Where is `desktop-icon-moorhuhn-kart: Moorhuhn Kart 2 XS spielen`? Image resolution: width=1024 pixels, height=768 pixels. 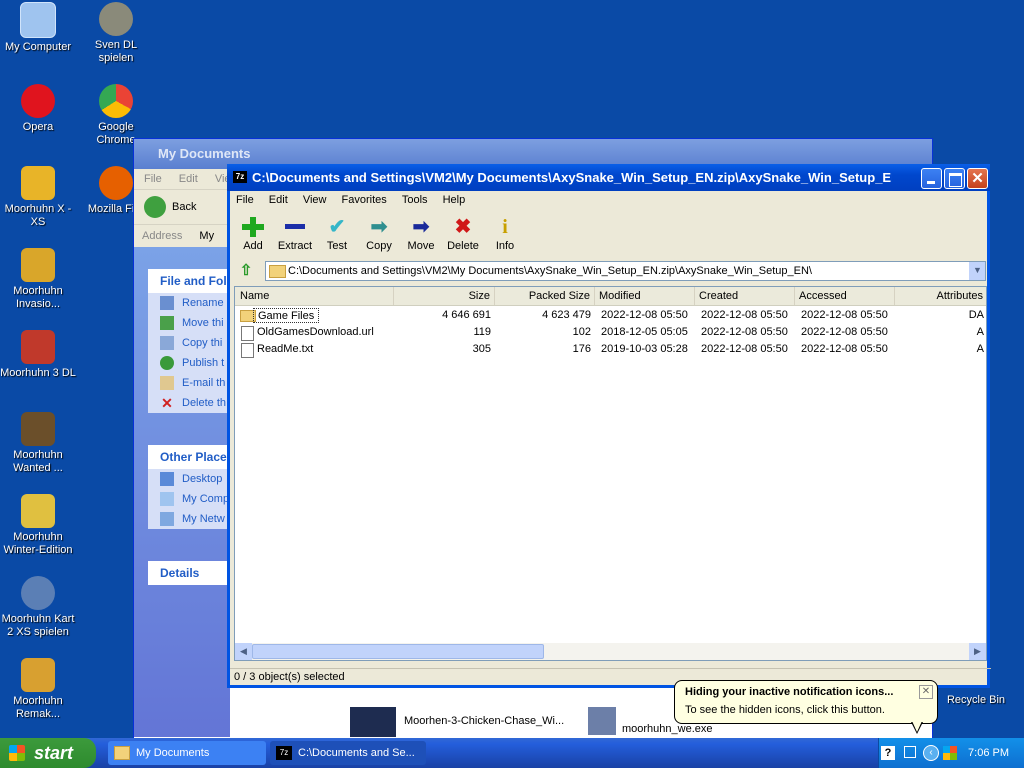 desktop-icon-moorhuhn-kart: Moorhuhn Kart 2 XS spielen is located at coordinates (38, 607).